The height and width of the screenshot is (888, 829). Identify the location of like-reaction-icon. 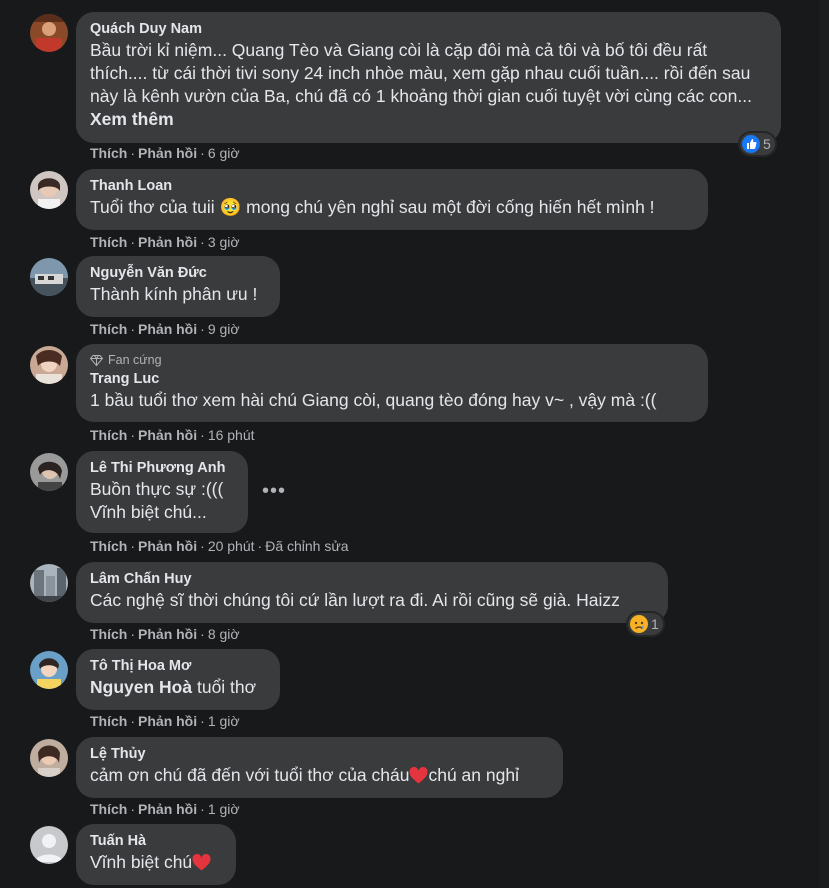
(751, 144).